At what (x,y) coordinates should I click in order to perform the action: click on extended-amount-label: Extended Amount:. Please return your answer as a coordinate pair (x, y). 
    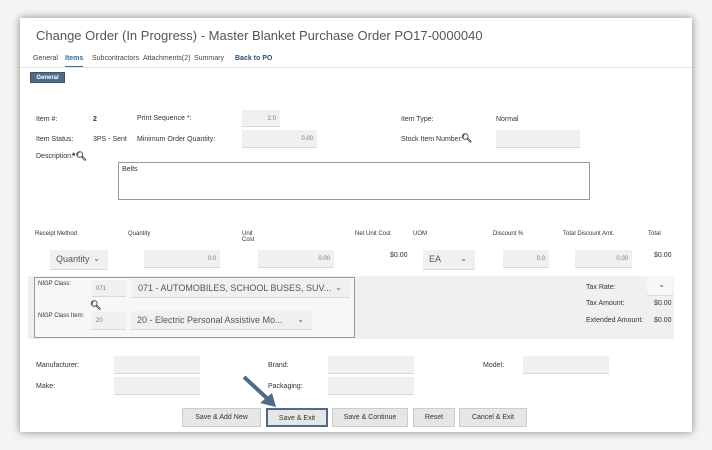
    Looking at the image, I should click on (615, 320).